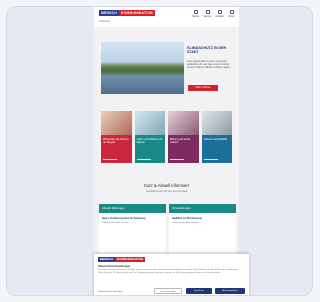  What do you see at coordinates (149, 141) in the screenshot?
I see `tile-title: Leben und Wohnen am Wasser` at bounding box center [149, 141].